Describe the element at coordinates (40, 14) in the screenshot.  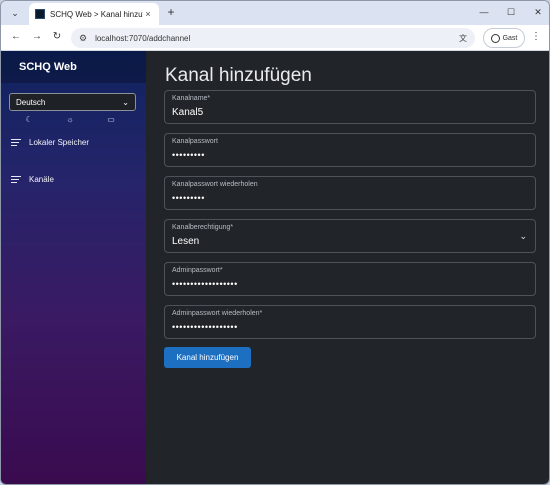
I see `favicon-icon` at that location.